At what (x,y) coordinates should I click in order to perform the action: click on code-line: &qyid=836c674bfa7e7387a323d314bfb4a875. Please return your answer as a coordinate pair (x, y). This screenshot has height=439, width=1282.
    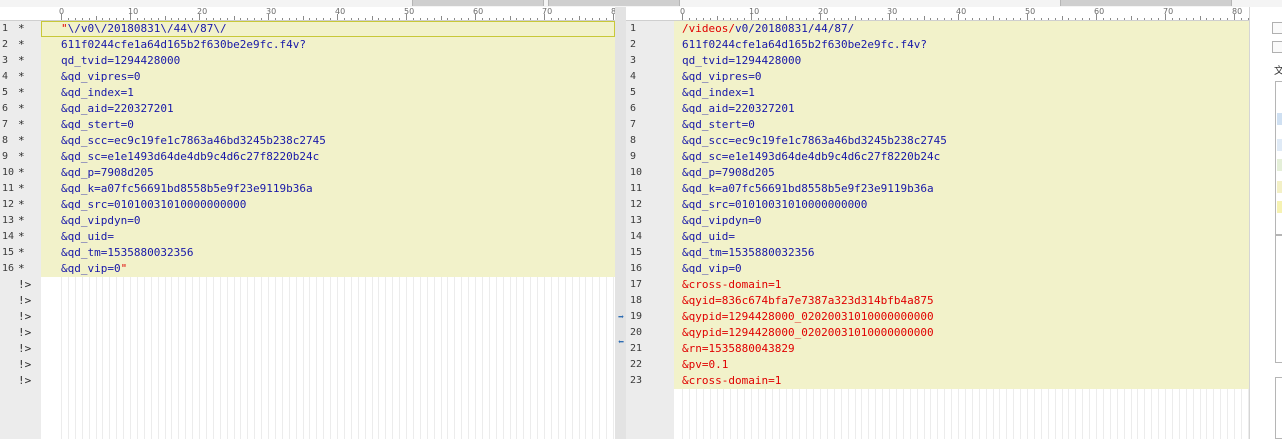
    Looking at the image, I should click on (961, 301).